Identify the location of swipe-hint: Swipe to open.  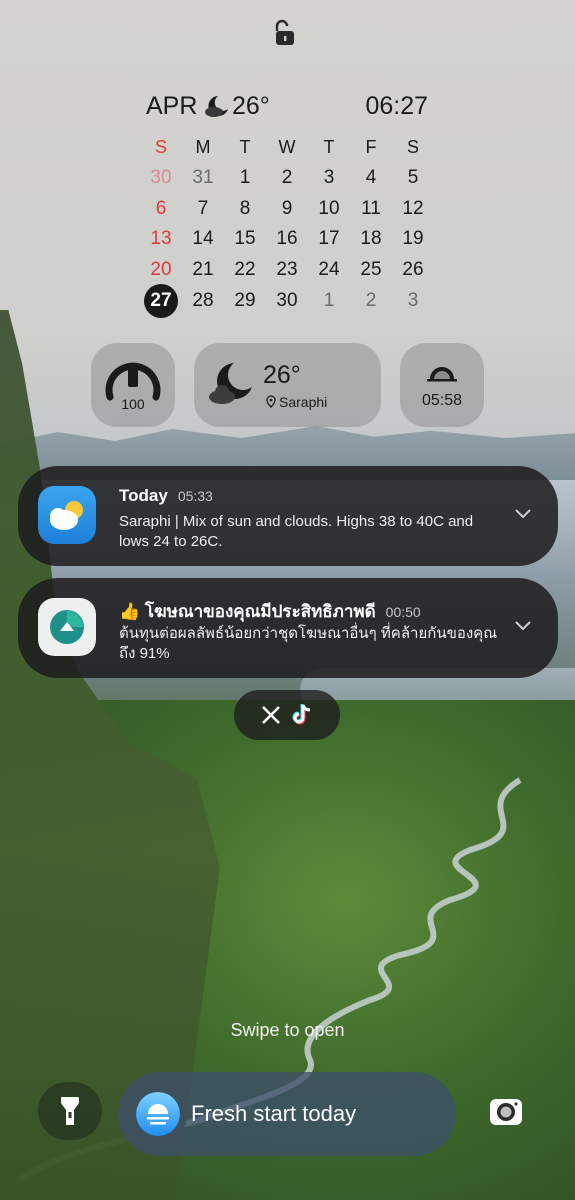
(287, 1030).